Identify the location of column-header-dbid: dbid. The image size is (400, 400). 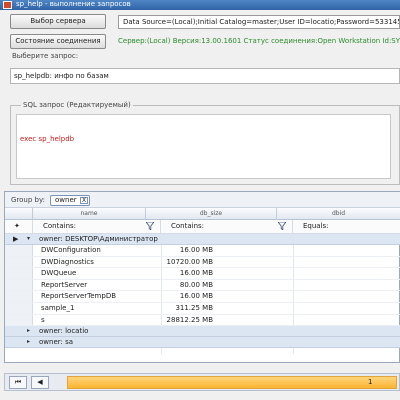
(338, 214).